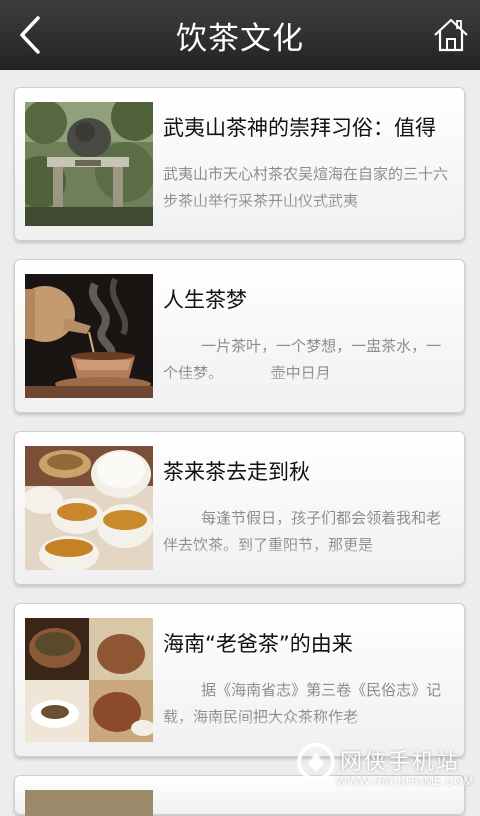 Image resolution: width=480 pixels, height=816 pixels. I want to click on top-bar: 饮茶文化, so click(240, 35).